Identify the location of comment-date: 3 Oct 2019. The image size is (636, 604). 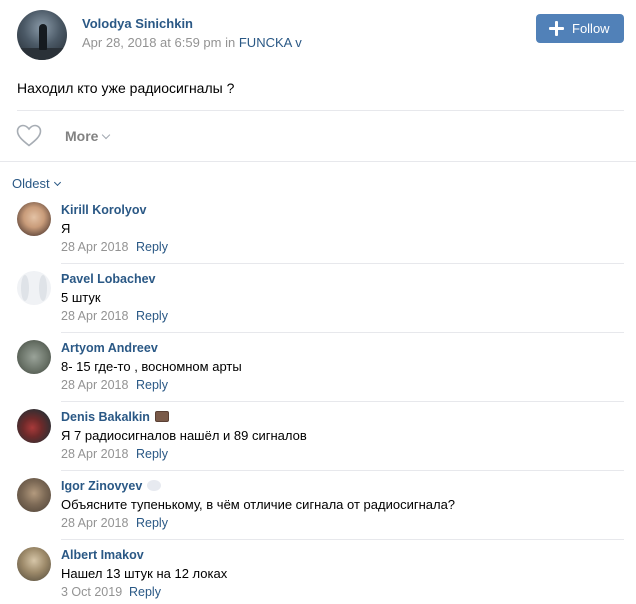
(91, 592).